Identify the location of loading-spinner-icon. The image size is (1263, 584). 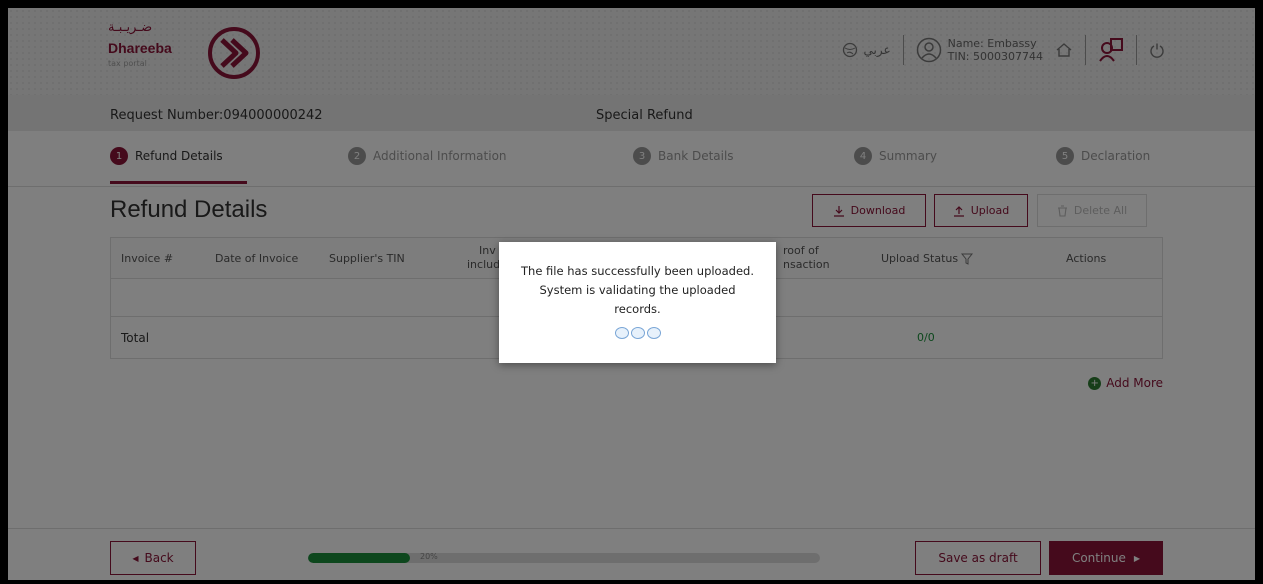
(637, 333).